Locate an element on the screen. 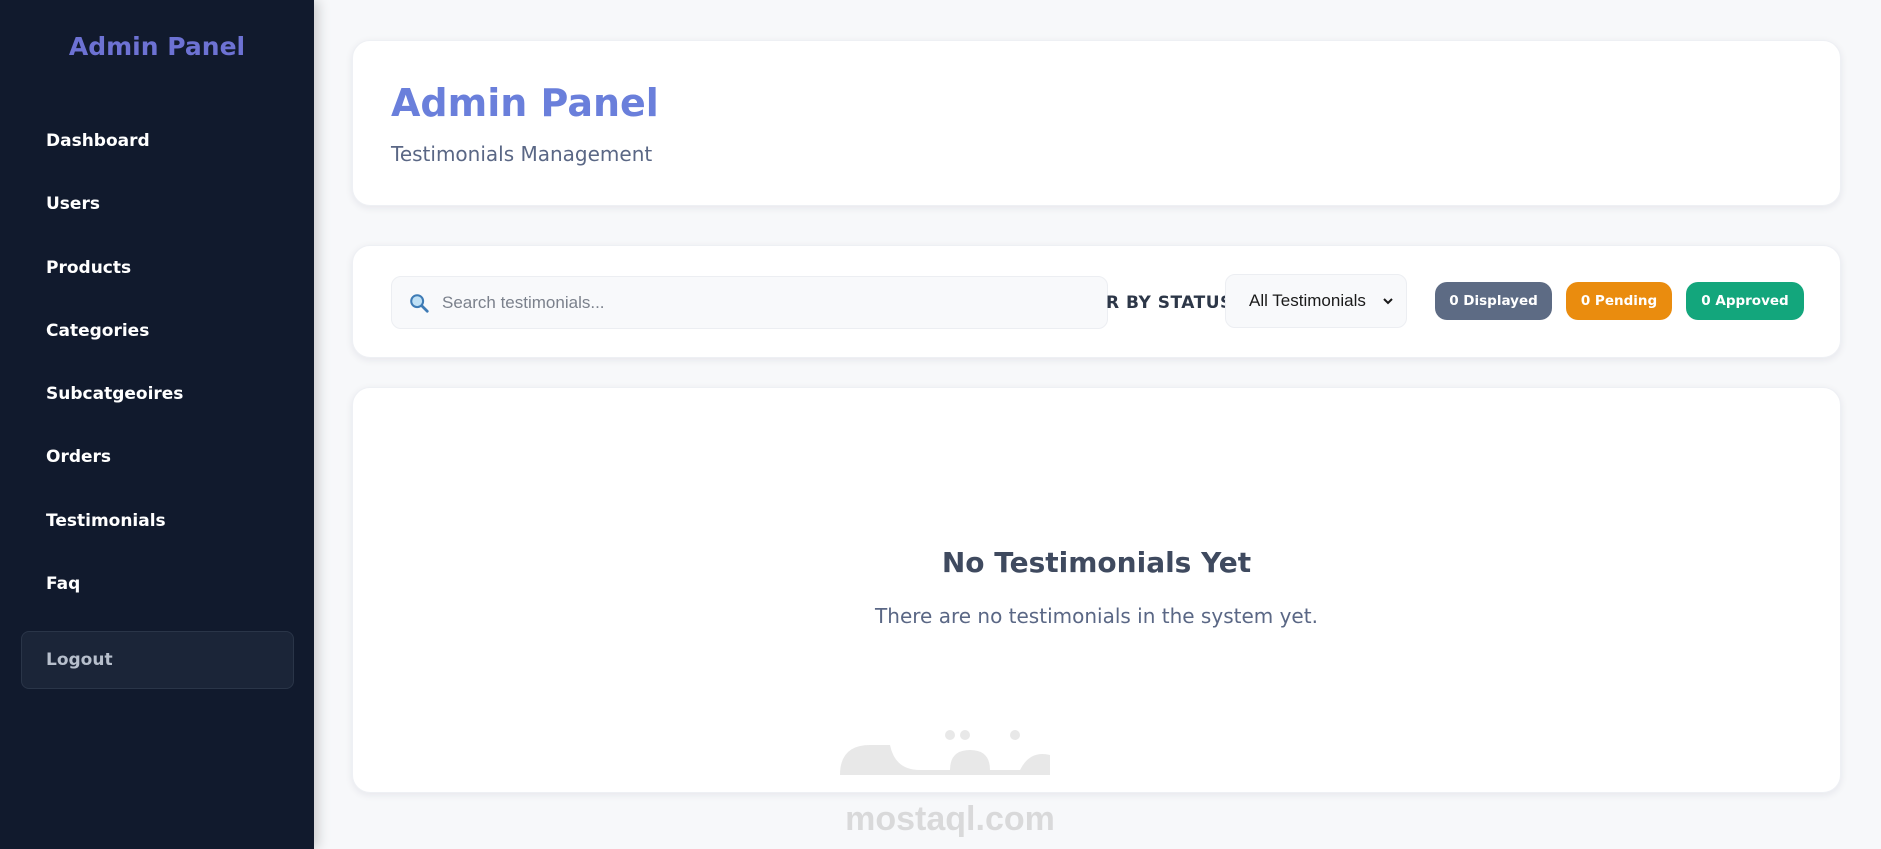 Image resolution: width=1881 pixels, height=849 pixels. filter-by-status-label: R BY STATUS is located at coordinates (1169, 303).